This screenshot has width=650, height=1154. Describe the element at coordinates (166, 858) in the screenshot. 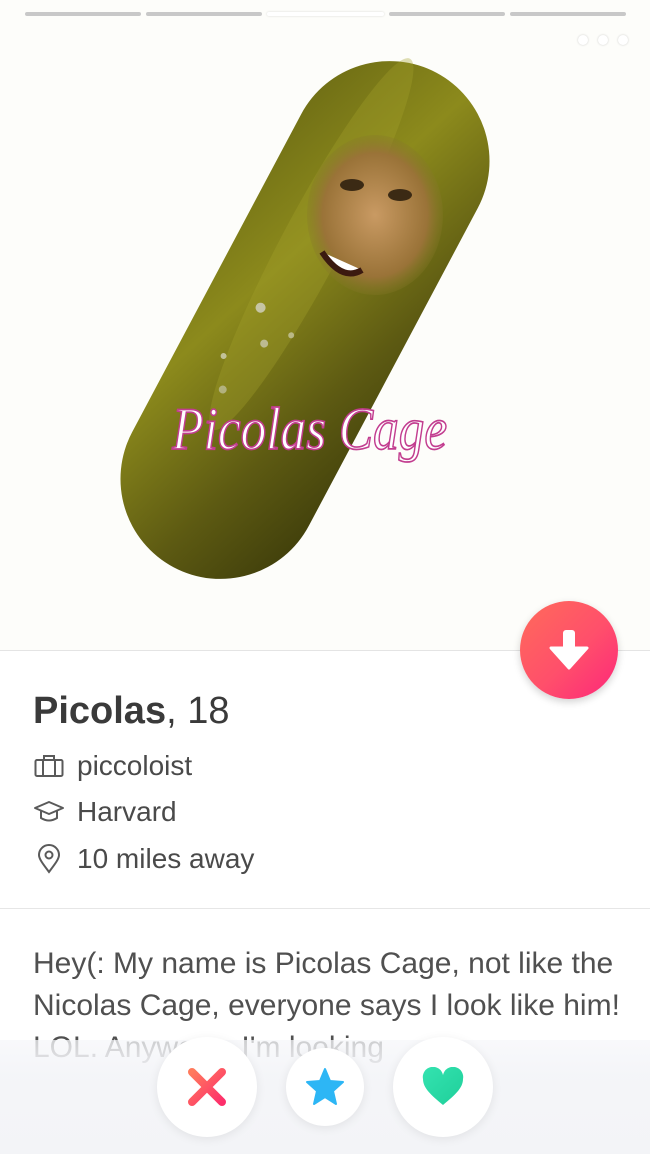

I see `distance-text: 10 miles away` at that location.